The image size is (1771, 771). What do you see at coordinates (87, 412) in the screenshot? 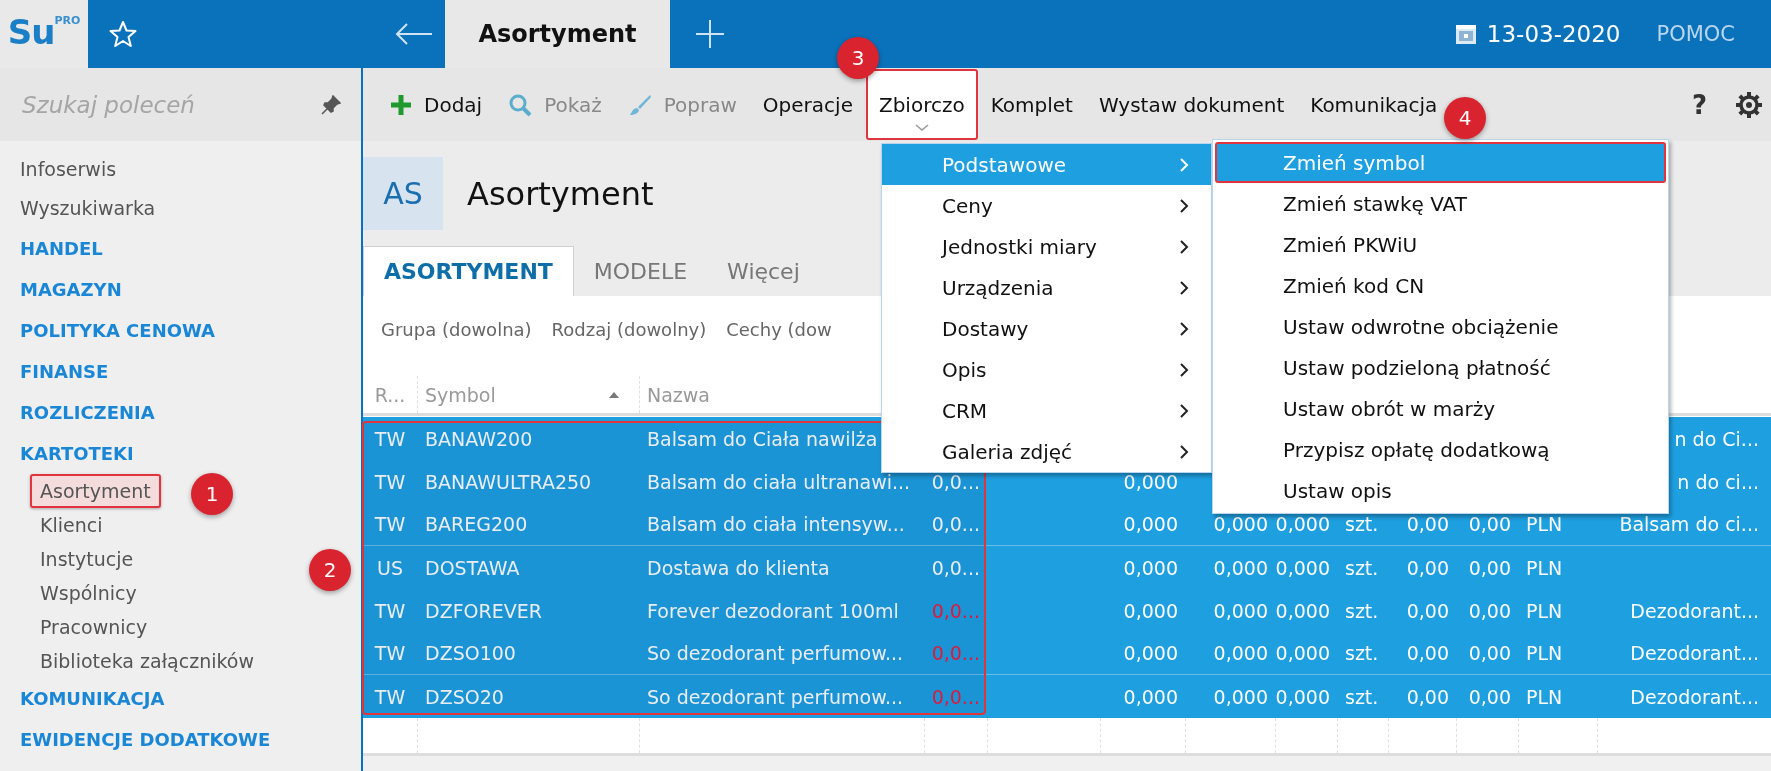
I see `menu-section: ROZLICZENIA` at bounding box center [87, 412].